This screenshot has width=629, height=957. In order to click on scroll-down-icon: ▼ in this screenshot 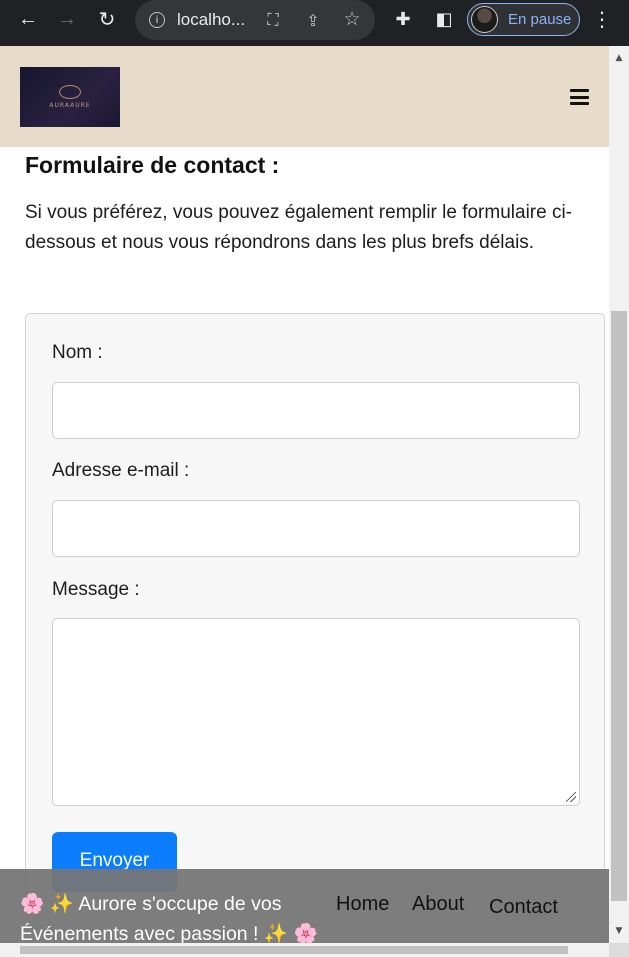, I will do `click(619, 931)`.